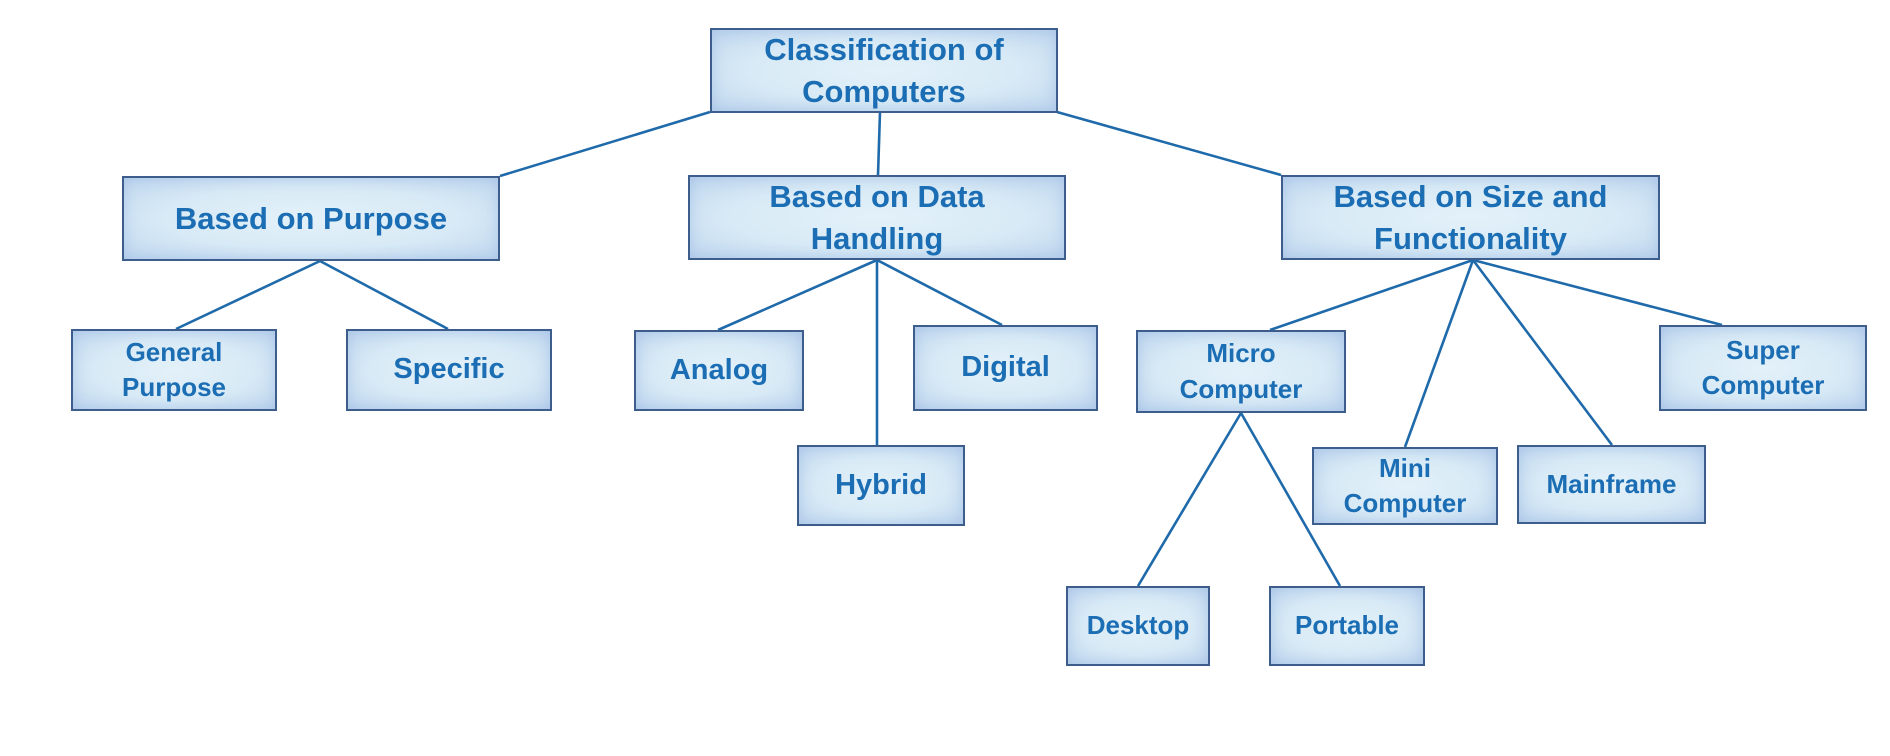  Describe the element at coordinates (1542, 352) in the screenshot. I see `edge-size-mainframe` at that location.